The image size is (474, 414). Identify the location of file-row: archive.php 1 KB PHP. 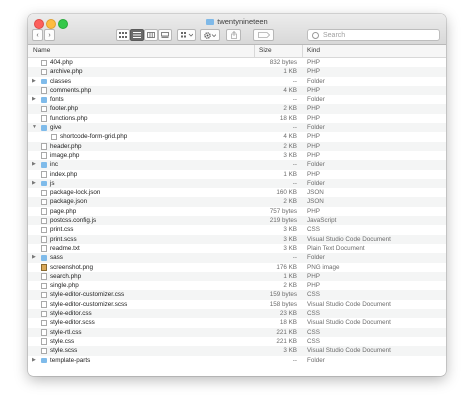
(237, 72).